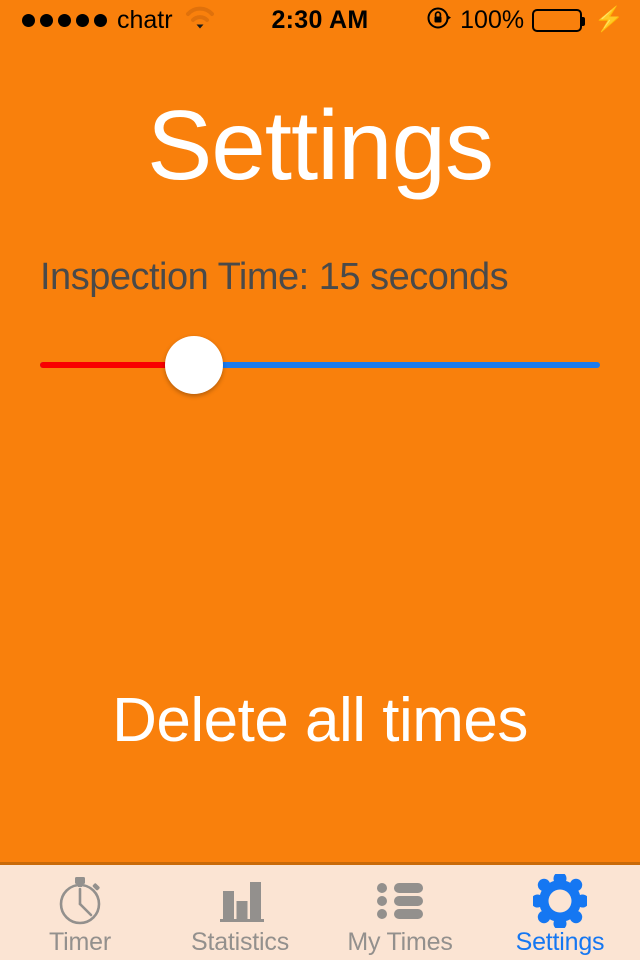 The height and width of the screenshot is (960, 640). What do you see at coordinates (439, 20) in the screenshot?
I see `rotation-lock-icon` at bounding box center [439, 20].